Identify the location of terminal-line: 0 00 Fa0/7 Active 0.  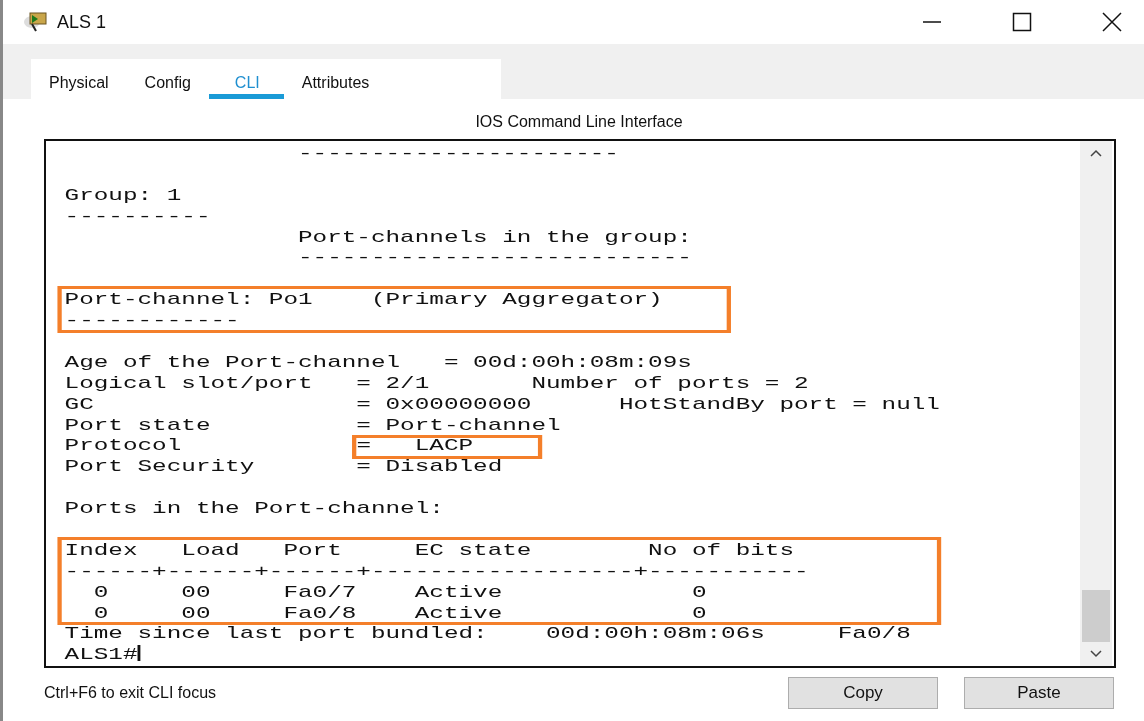
(399, 593).